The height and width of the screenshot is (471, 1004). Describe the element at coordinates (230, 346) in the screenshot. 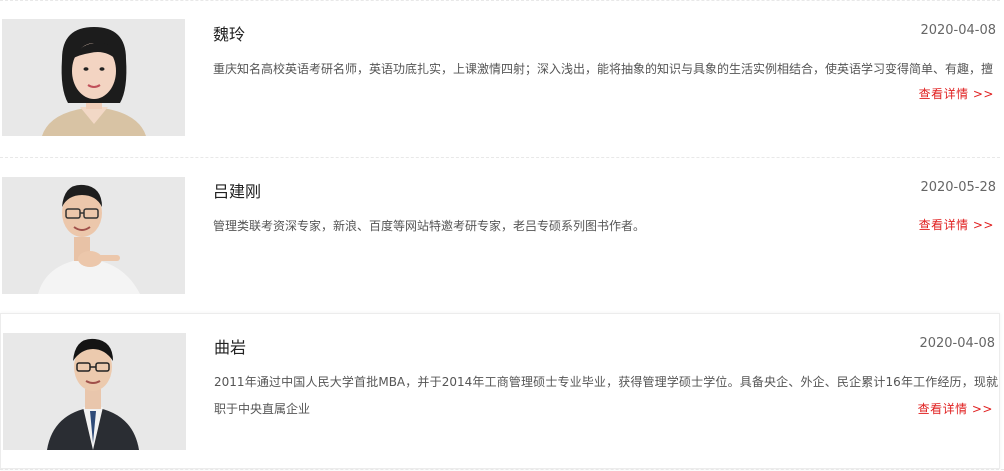

I see `teacher-name: 曲岩` at that location.